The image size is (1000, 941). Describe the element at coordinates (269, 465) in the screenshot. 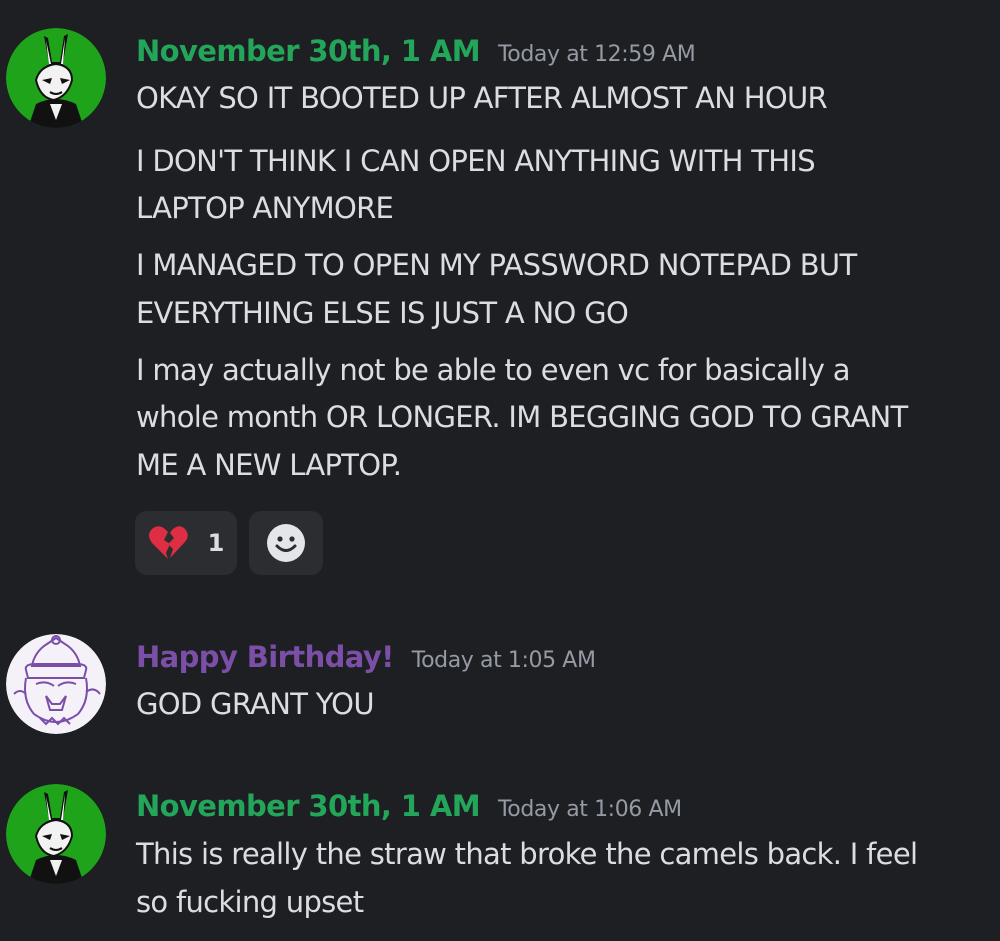

I see `message-text: ME A NEW LAPTOP.` at that location.